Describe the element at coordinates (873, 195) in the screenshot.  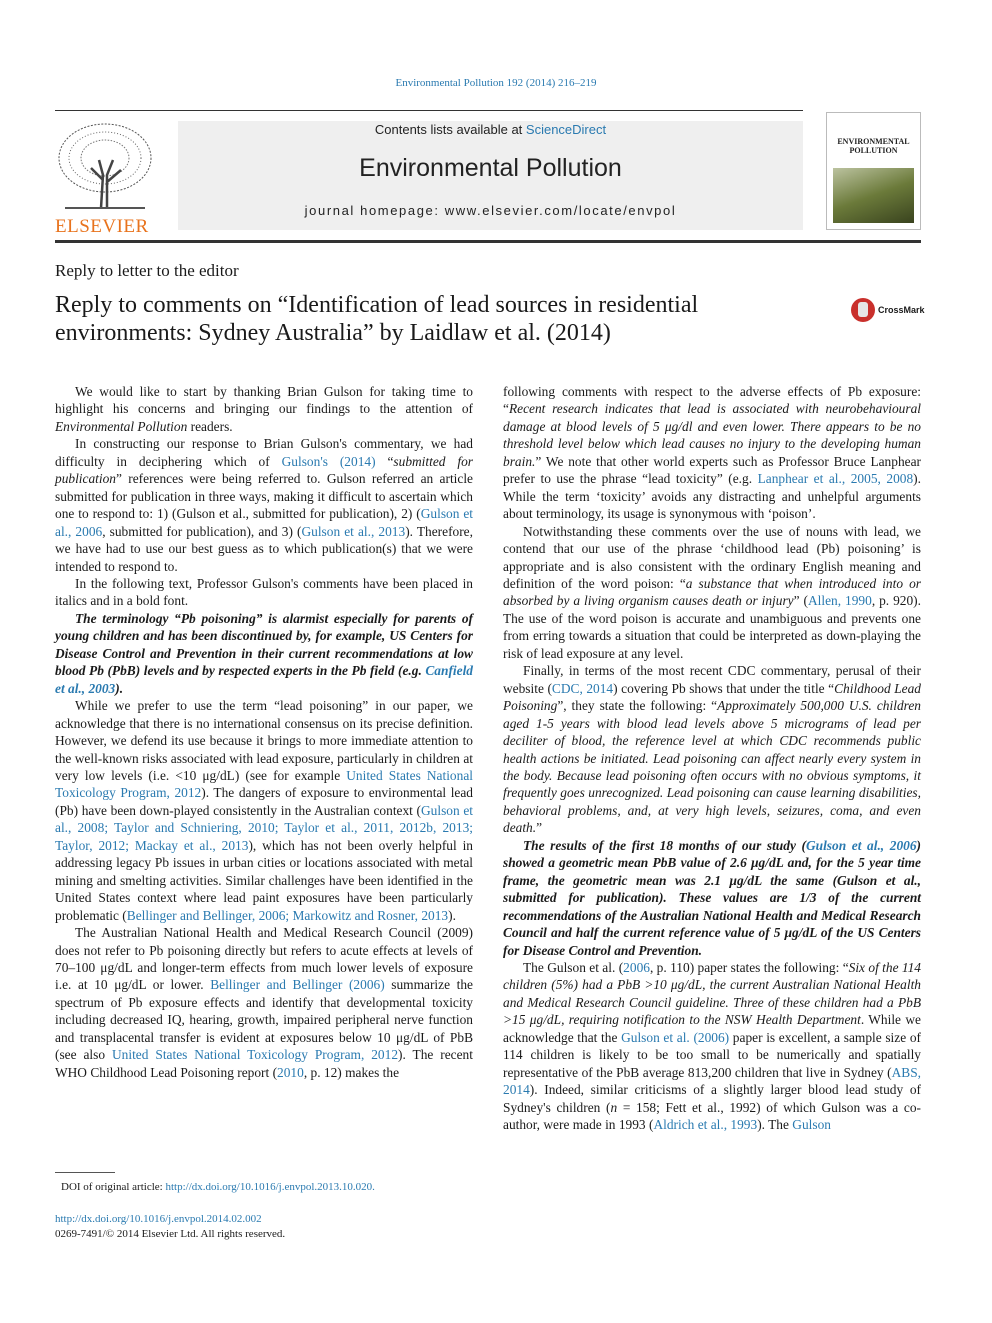
I see `cover-image` at that location.